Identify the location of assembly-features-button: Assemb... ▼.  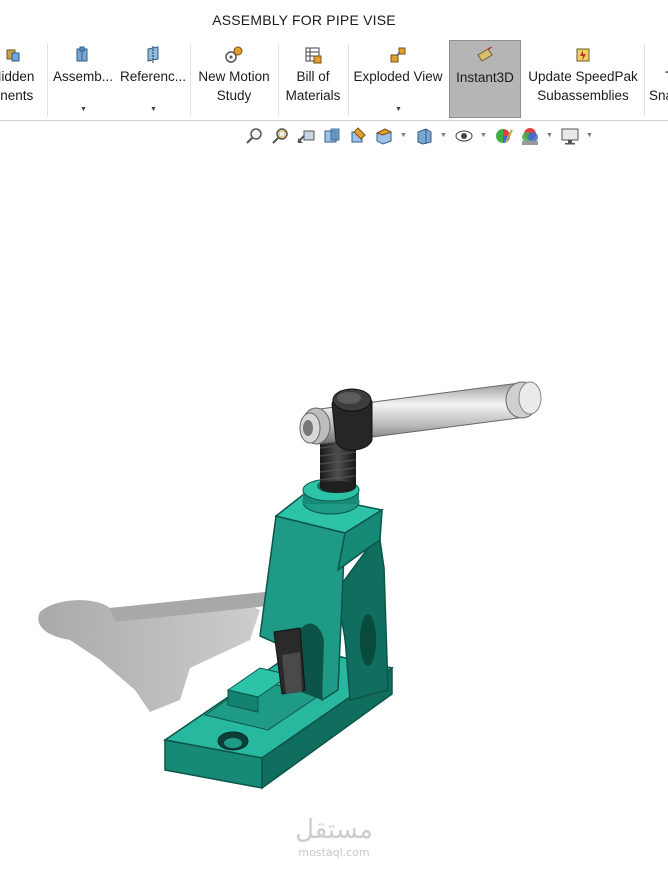
(83, 80).